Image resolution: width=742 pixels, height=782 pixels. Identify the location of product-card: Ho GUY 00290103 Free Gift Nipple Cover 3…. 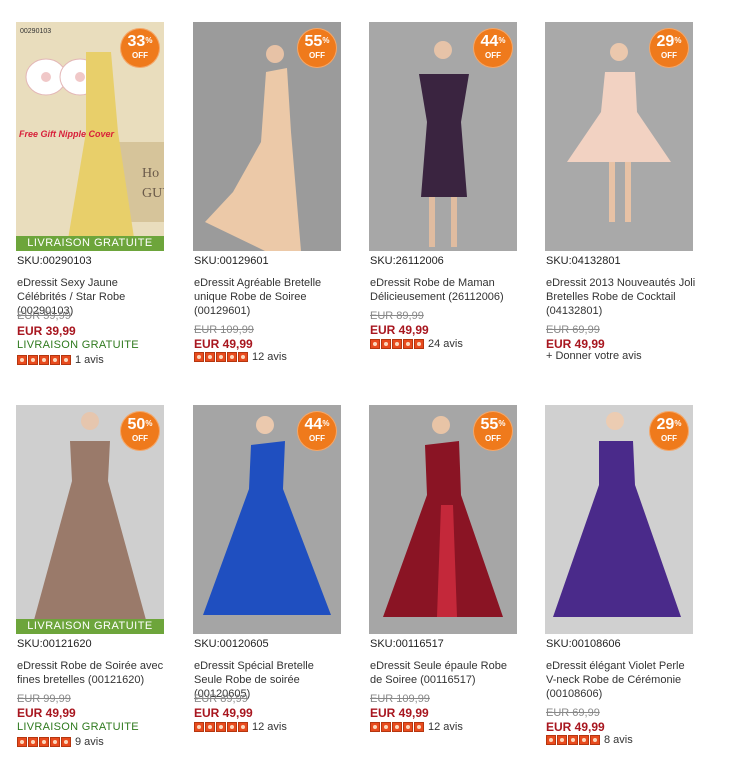
(92, 202).